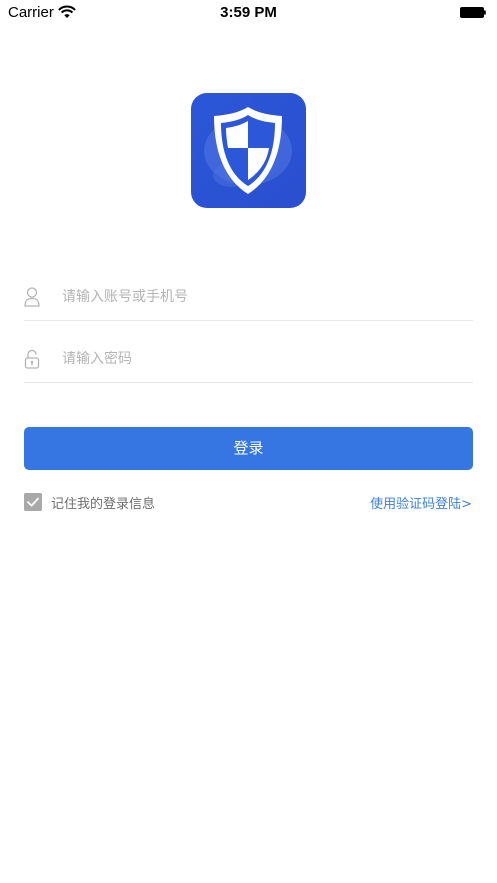 The width and height of the screenshot is (497, 883). What do you see at coordinates (103, 504) in the screenshot?
I see `remember-me-label: 记住我的登录信息` at bounding box center [103, 504].